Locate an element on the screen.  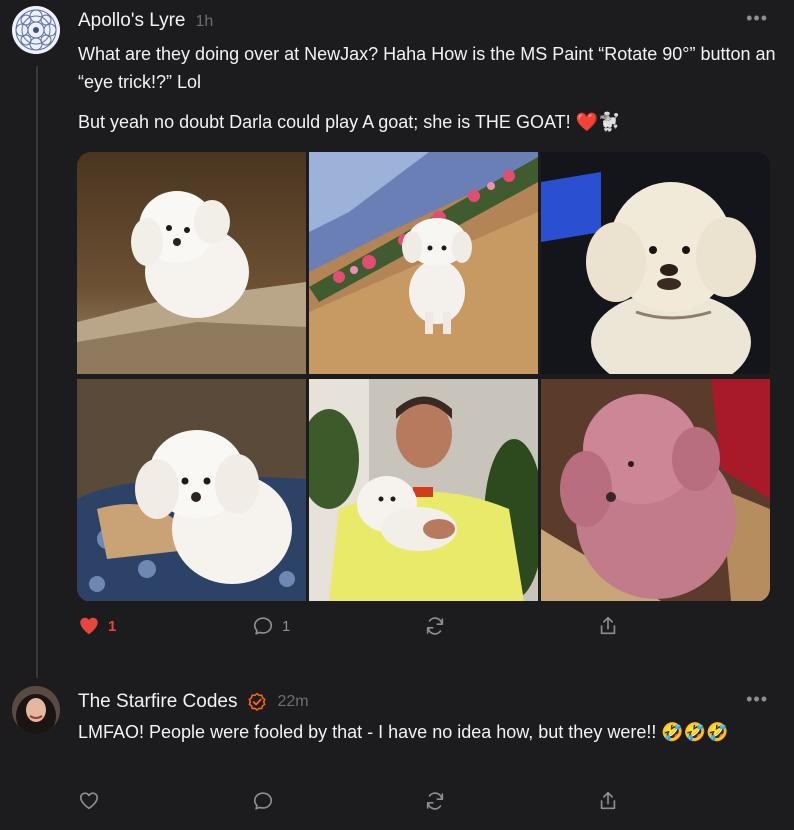
verified-icon is located at coordinates (257, 701).